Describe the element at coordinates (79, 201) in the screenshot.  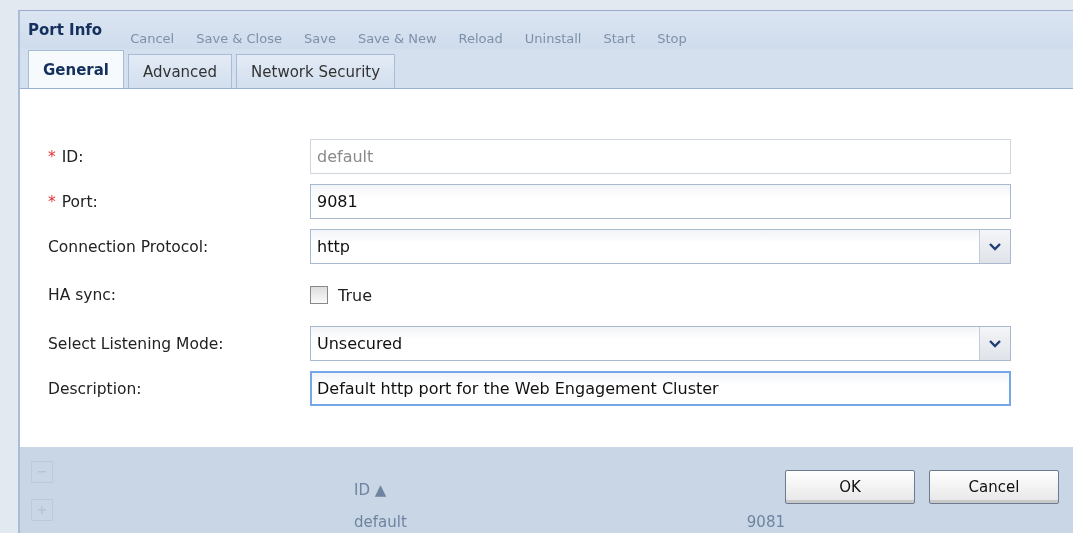
I see `field-label: Port:` at that location.